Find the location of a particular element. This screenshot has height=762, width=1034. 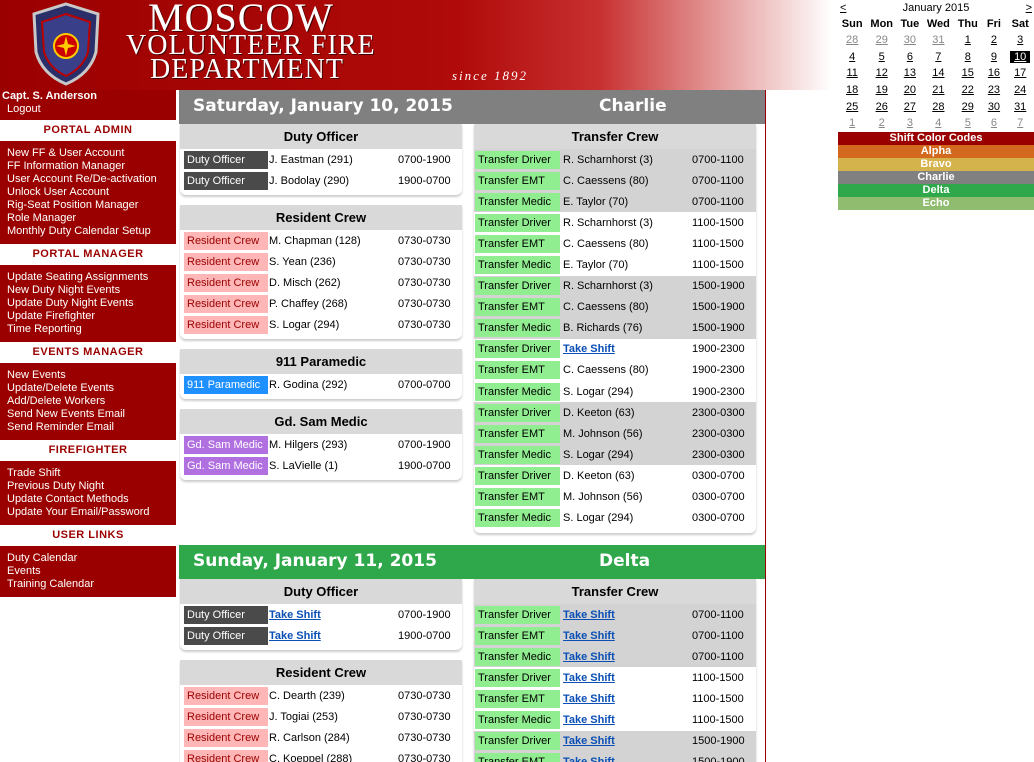

menu-item: Rig-Seat Position Manager is located at coordinates (91, 205).